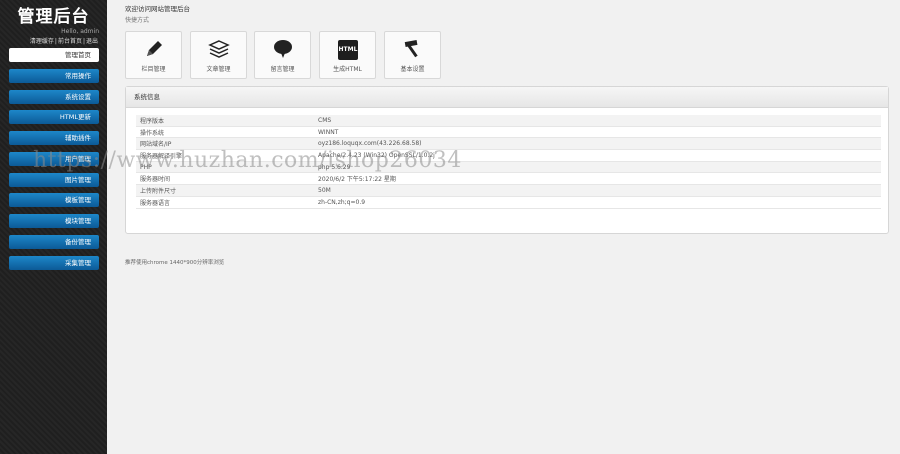 This screenshot has width=900, height=454. Describe the element at coordinates (597, 179) in the screenshot. I see `info-value: 2020/6/2 下午5:17:22 星期` at that location.